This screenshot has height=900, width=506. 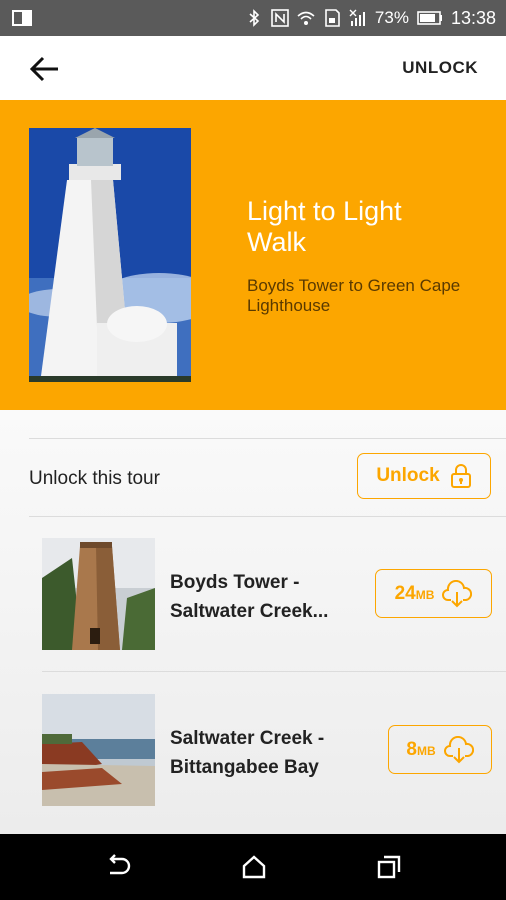 What do you see at coordinates (235, 582) in the screenshot?
I see `tour-stop-title-line1: Boyds Tower -` at bounding box center [235, 582].